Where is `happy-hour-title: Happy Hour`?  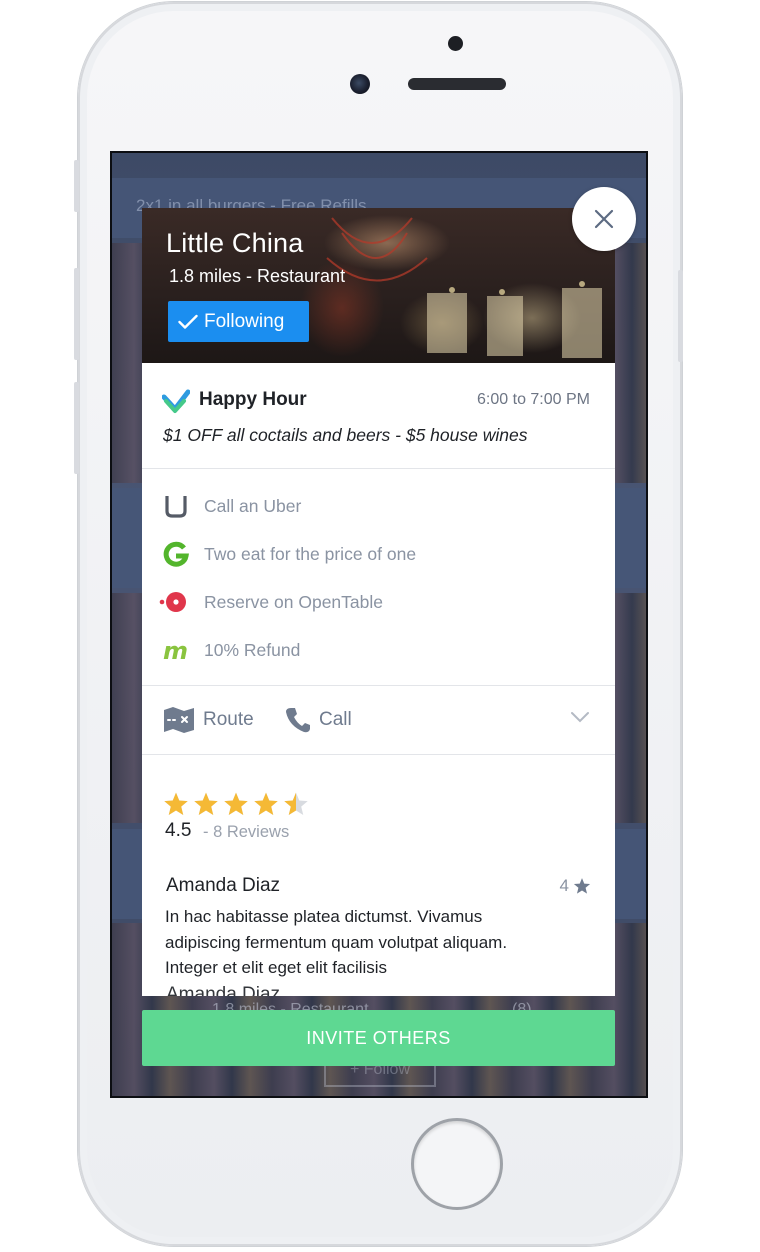 happy-hour-title: Happy Hour is located at coordinates (253, 399).